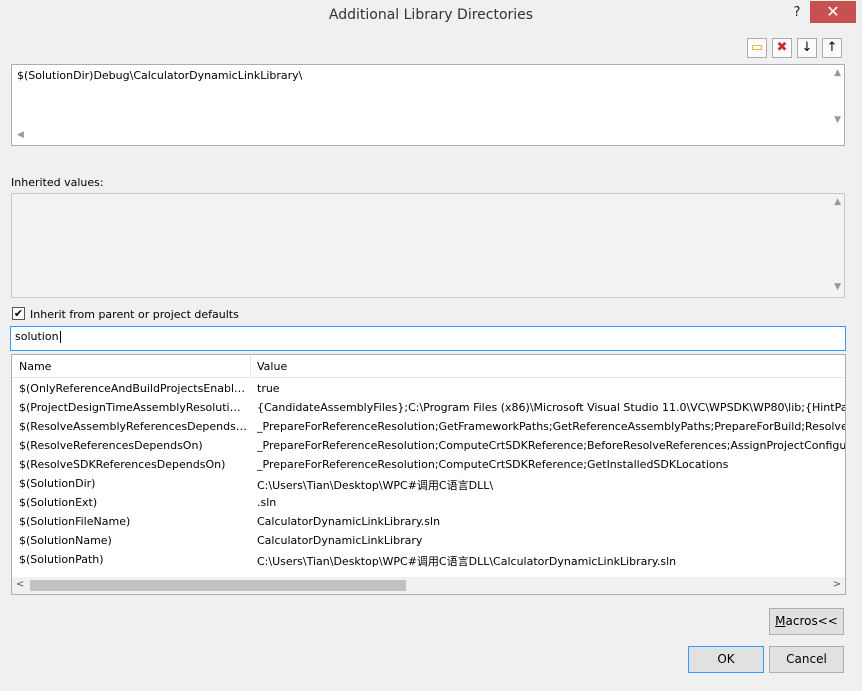 The height and width of the screenshot is (691, 862). What do you see at coordinates (65, 540) in the screenshot?
I see `macro-name-cell: $(SolutionName)` at bounding box center [65, 540].